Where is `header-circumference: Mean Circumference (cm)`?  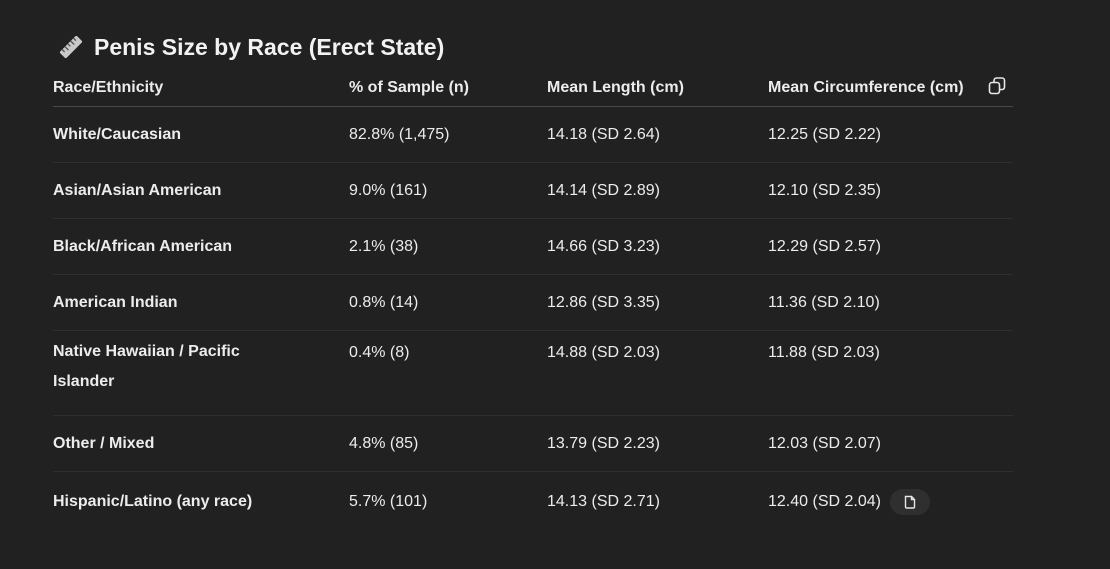 header-circumference: Mean Circumference (cm) is located at coordinates (890, 88).